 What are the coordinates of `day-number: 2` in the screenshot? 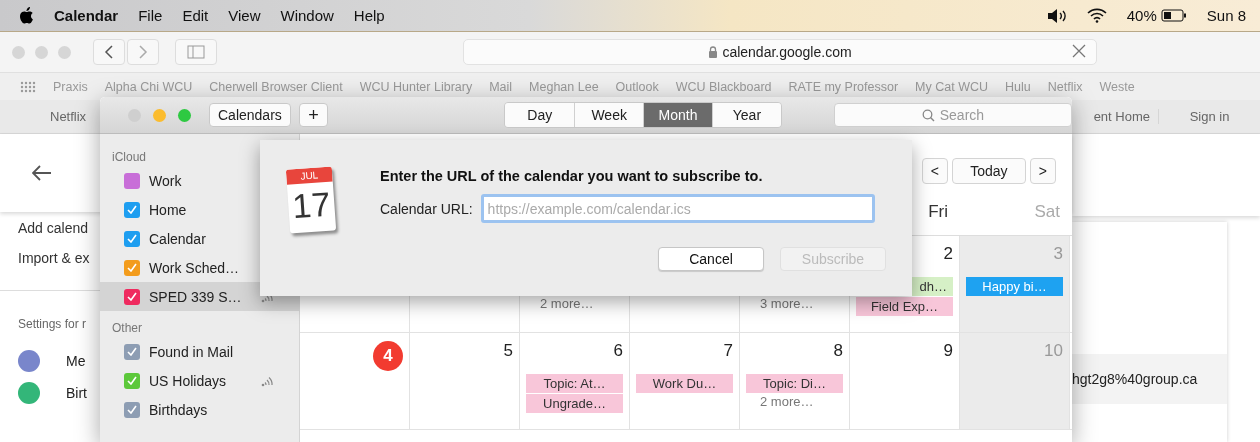 It's located at (948, 254).